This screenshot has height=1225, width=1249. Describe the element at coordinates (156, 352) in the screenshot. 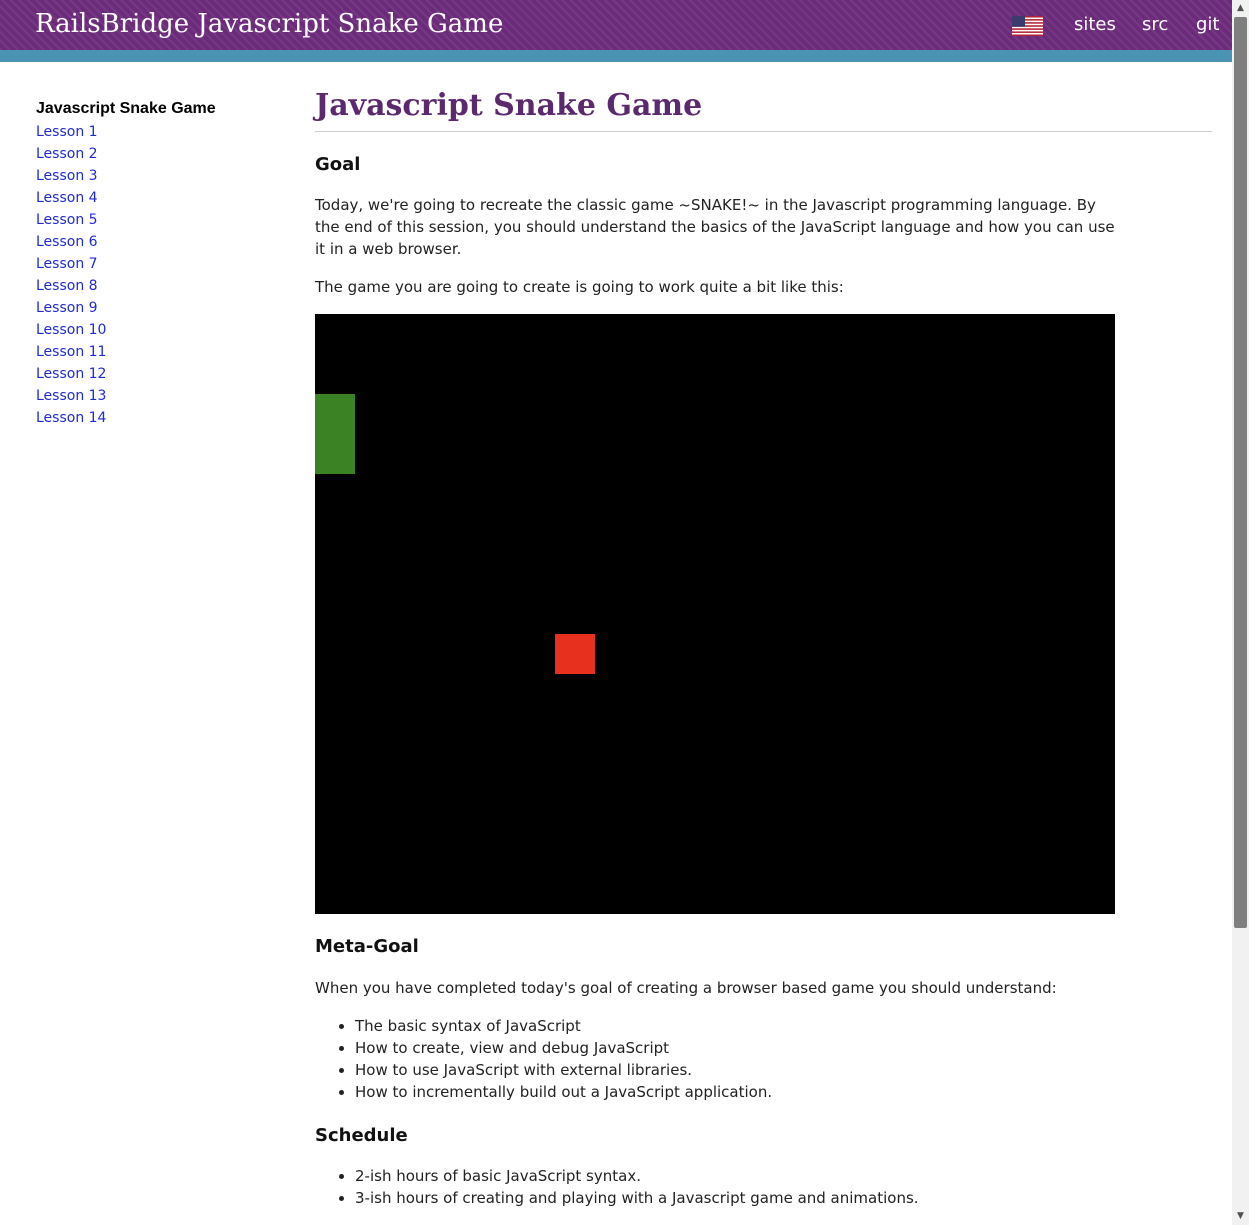

I see `list-item: Lesson 11` at that location.